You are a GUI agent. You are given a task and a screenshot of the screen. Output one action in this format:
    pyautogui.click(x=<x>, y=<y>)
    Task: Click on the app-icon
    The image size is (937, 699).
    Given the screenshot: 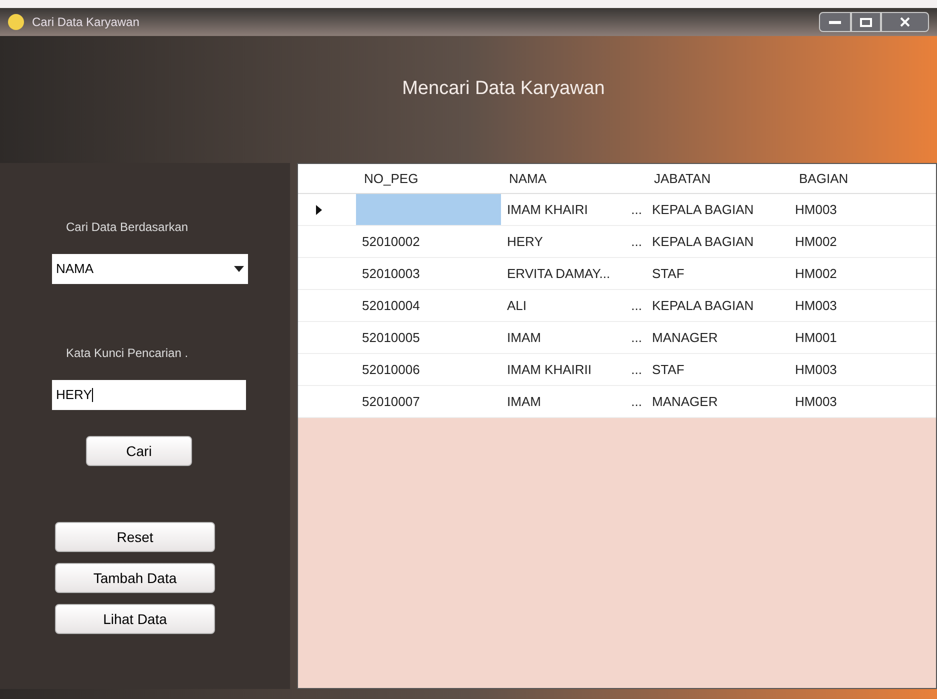 What is the action you would take?
    pyautogui.click(x=16, y=22)
    